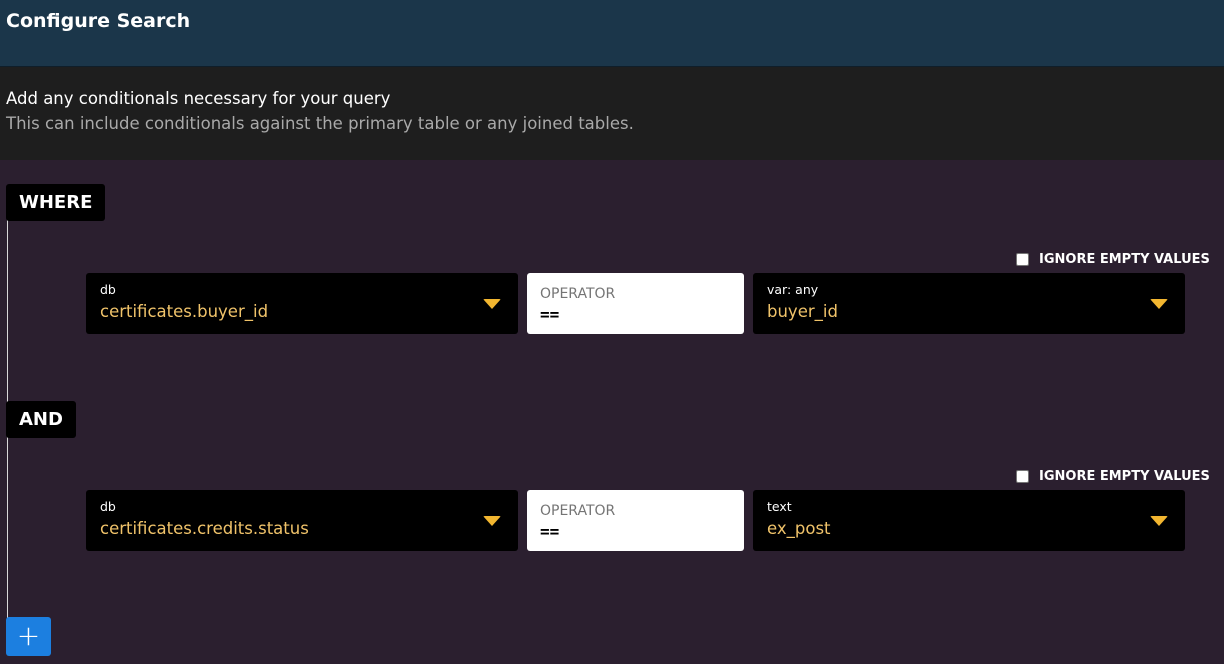 Image resolution: width=1224 pixels, height=664 pixels. I want to click on left-field-select: db certificates.credits.status, so click(302, 520).